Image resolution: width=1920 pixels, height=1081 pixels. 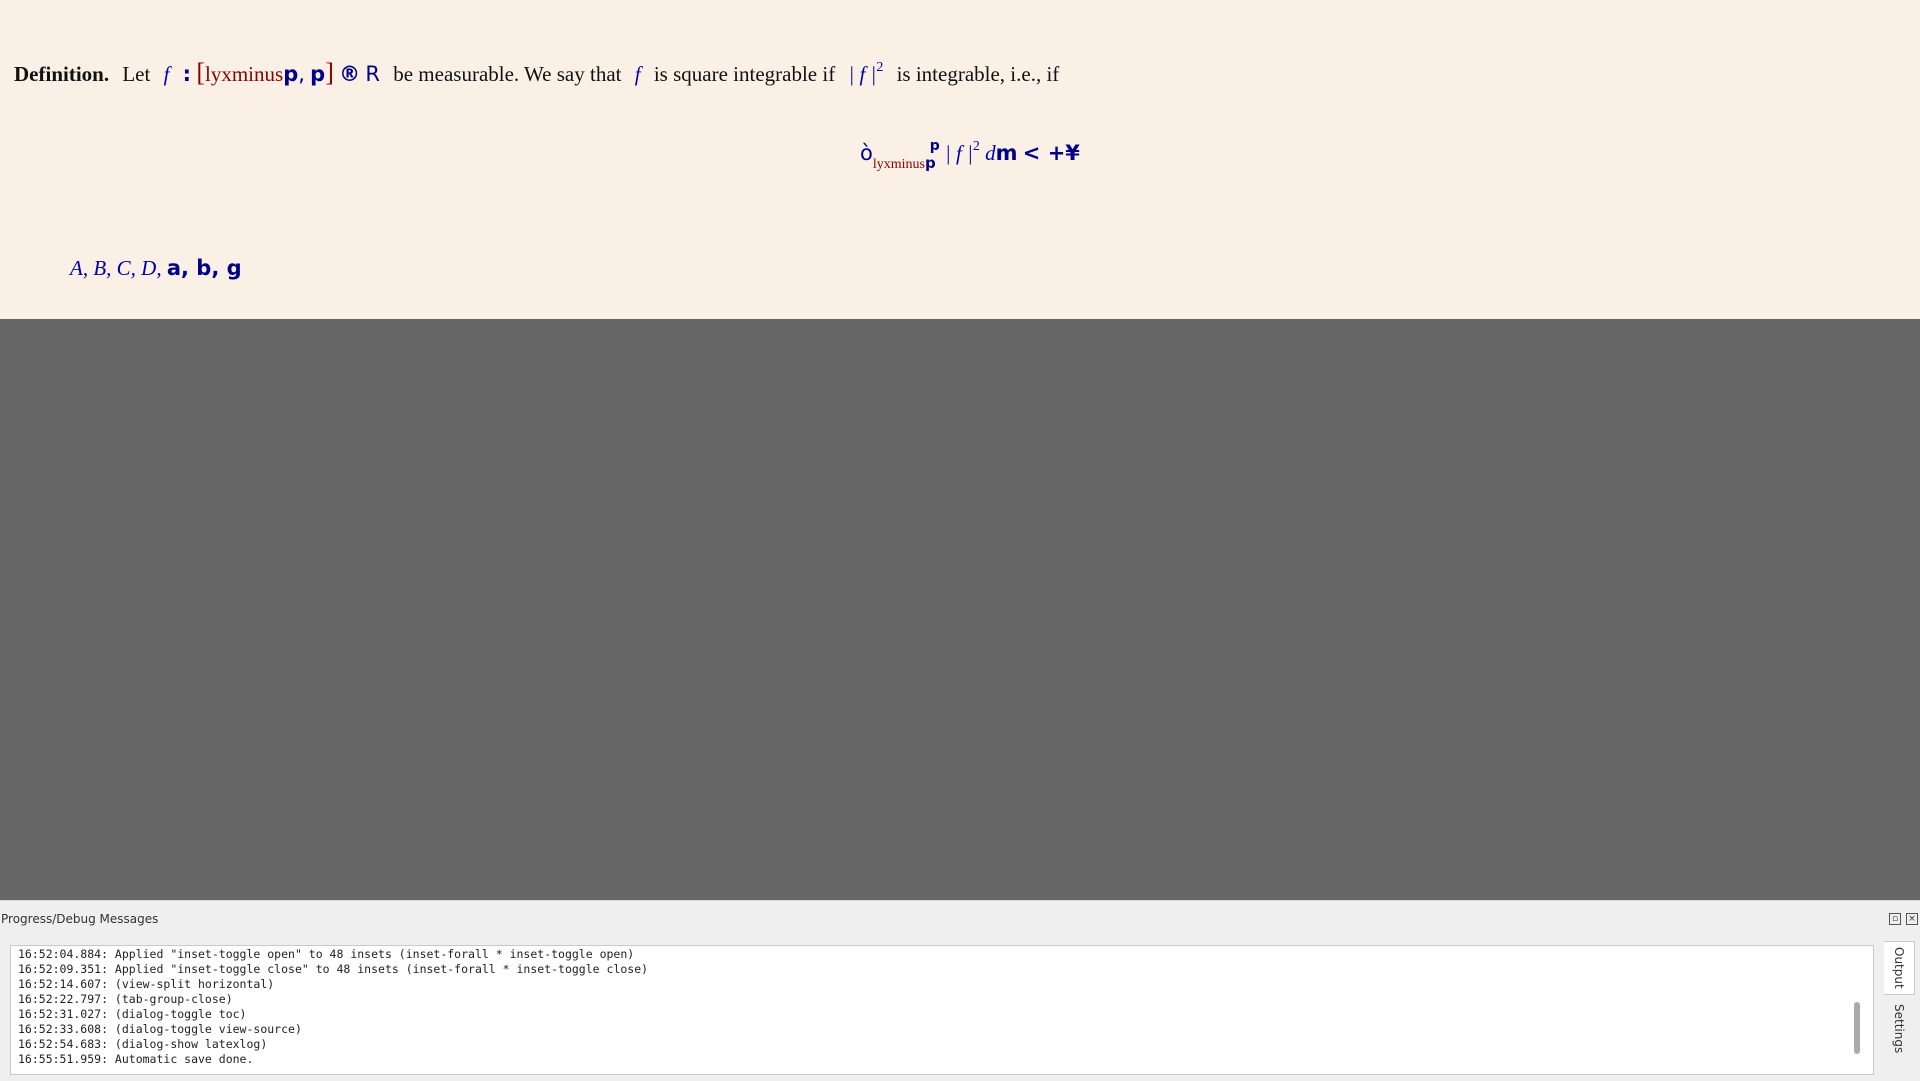 What do you see at coordinates (1899, 1029) in the screenshot?
I see `tab-settings: Settings` at bounding box center [1899, 1029].